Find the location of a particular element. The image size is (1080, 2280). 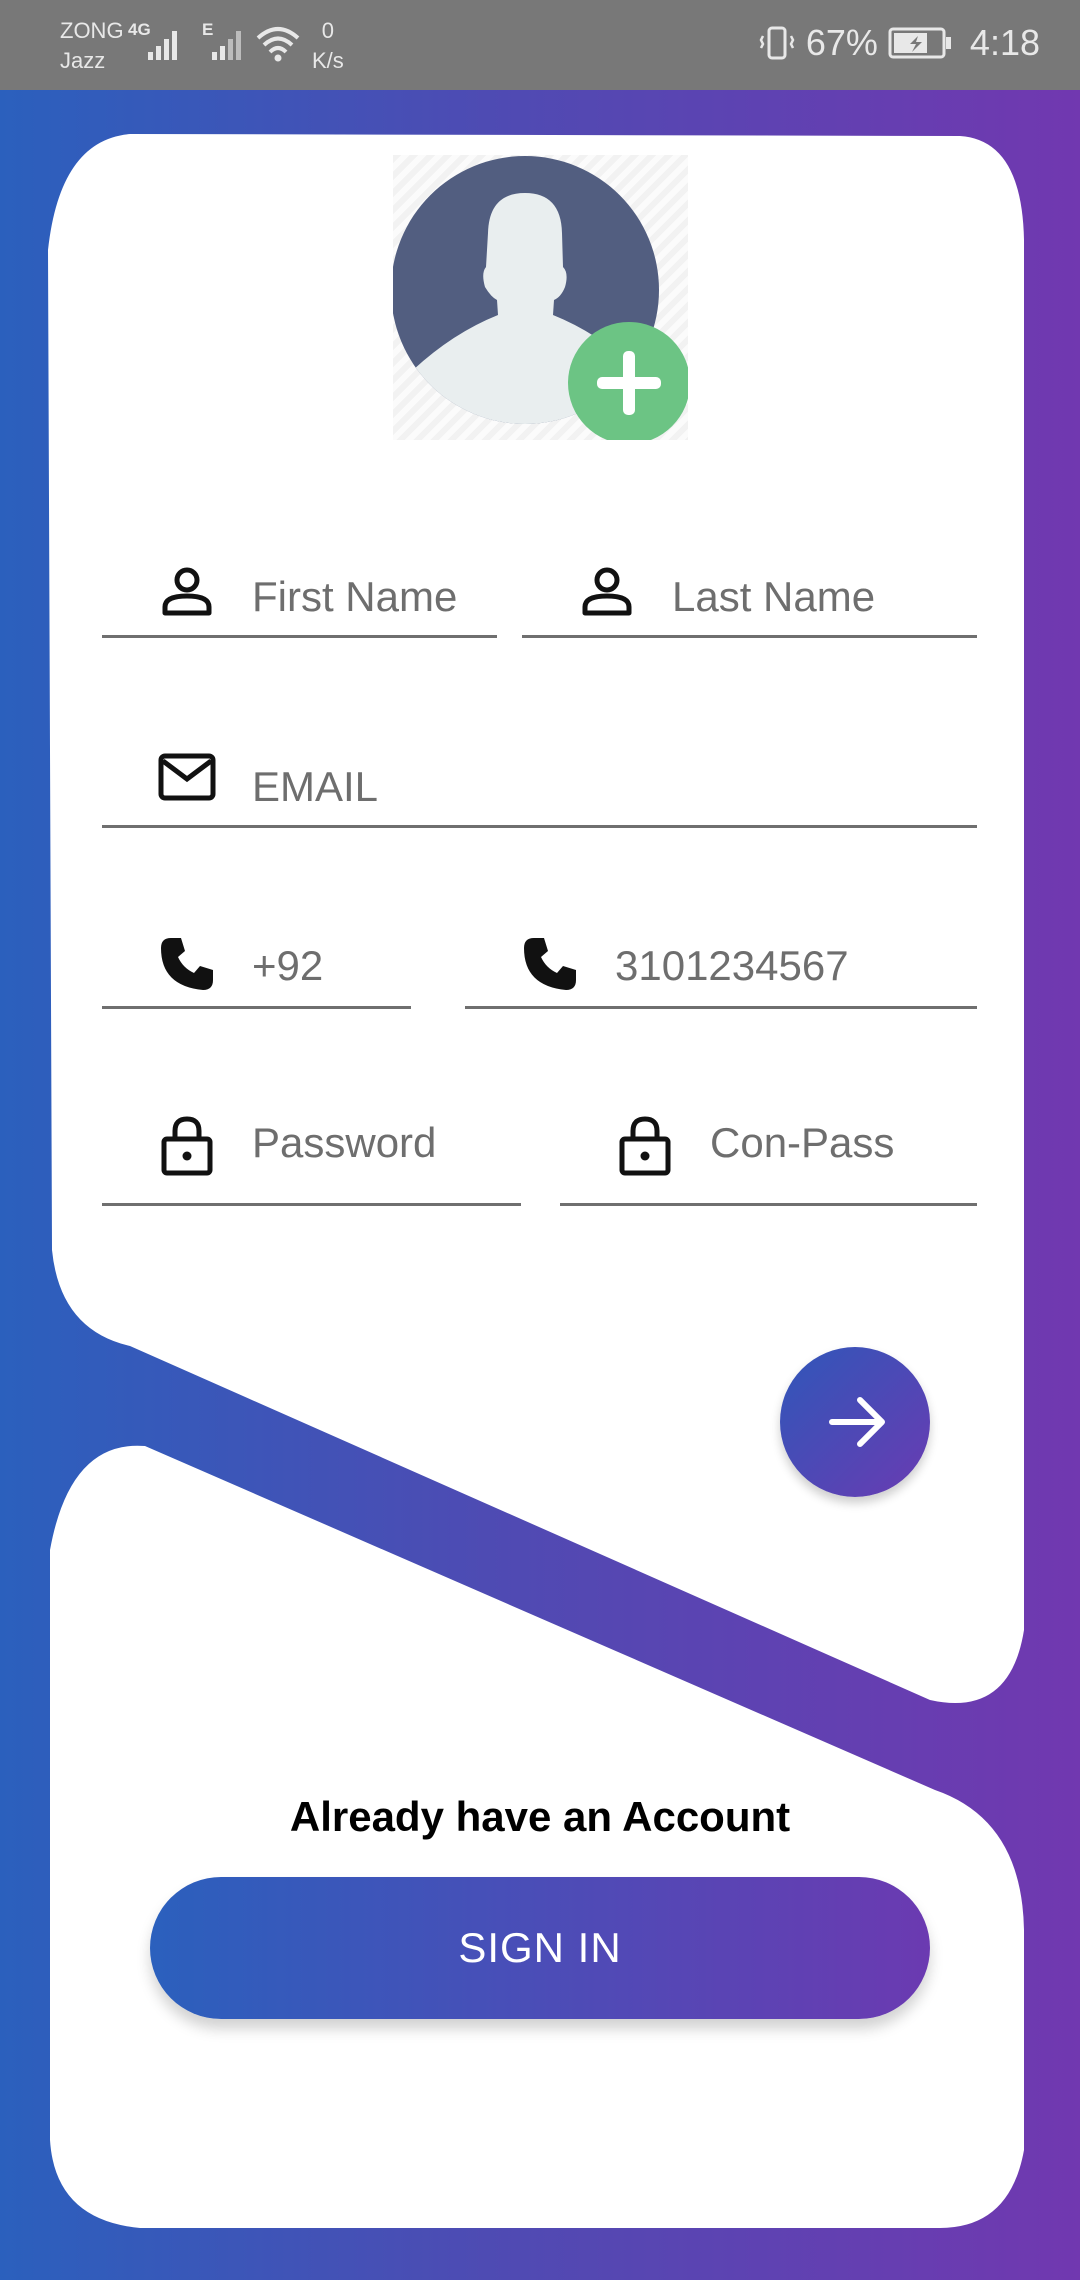

email-icon is located at coordinates (187, 777).